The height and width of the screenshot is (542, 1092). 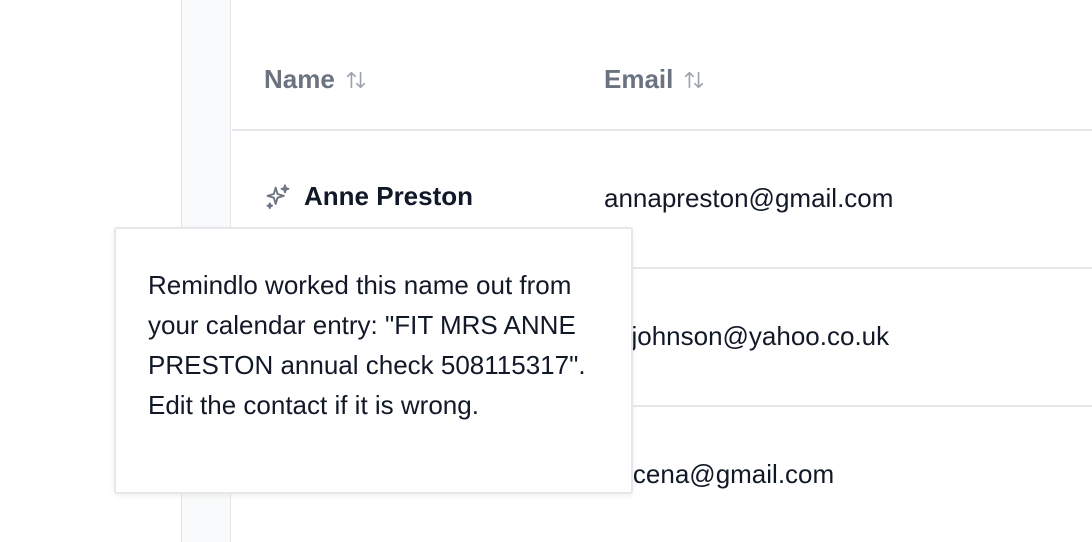 I want to click on contact-email: nncena@gmail.com, so click(x=719, y=474).